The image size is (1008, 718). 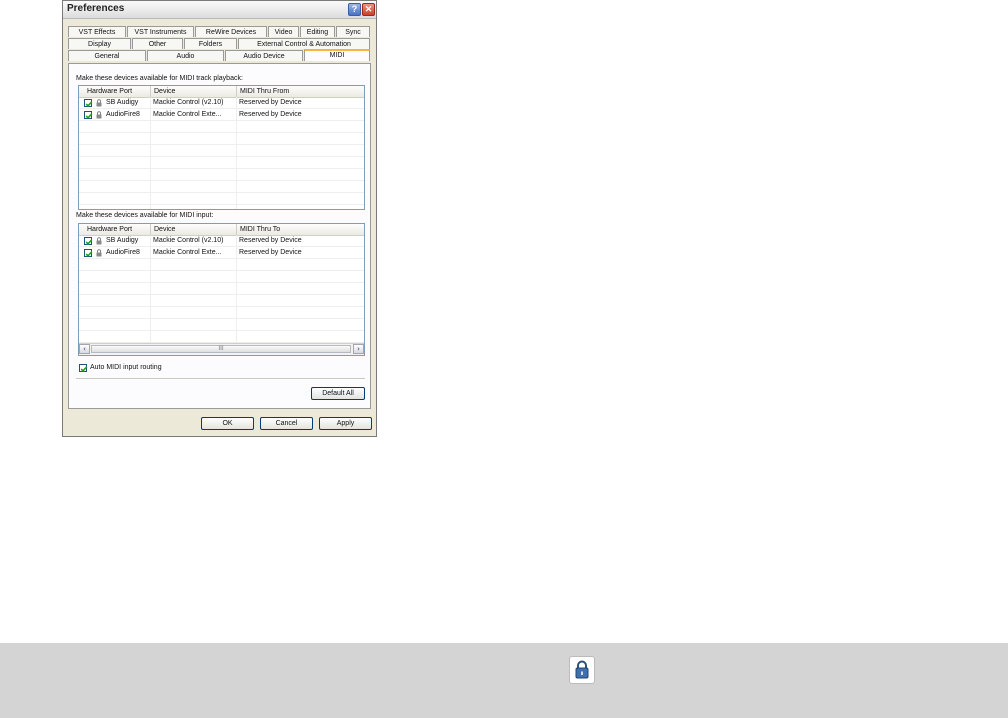 What do you see at coordinates (358, 349) in the screenshot?
I see `scroll-right-button: ›` at bounding box center [358, 349].